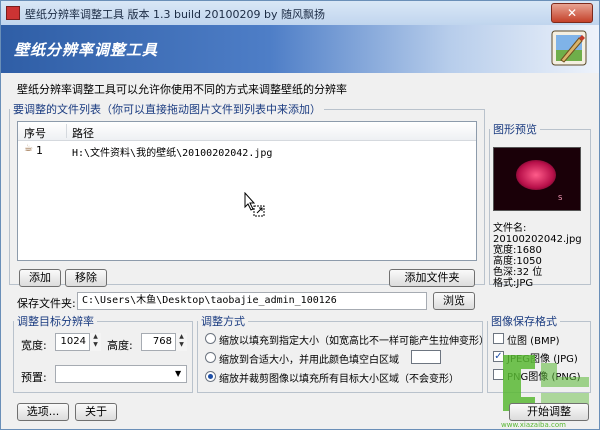 This screenshot has height=430, width=600. Describe the element at coordinates (254, 204) in the screenshot. I see `drag-cursor-icon` at that location.